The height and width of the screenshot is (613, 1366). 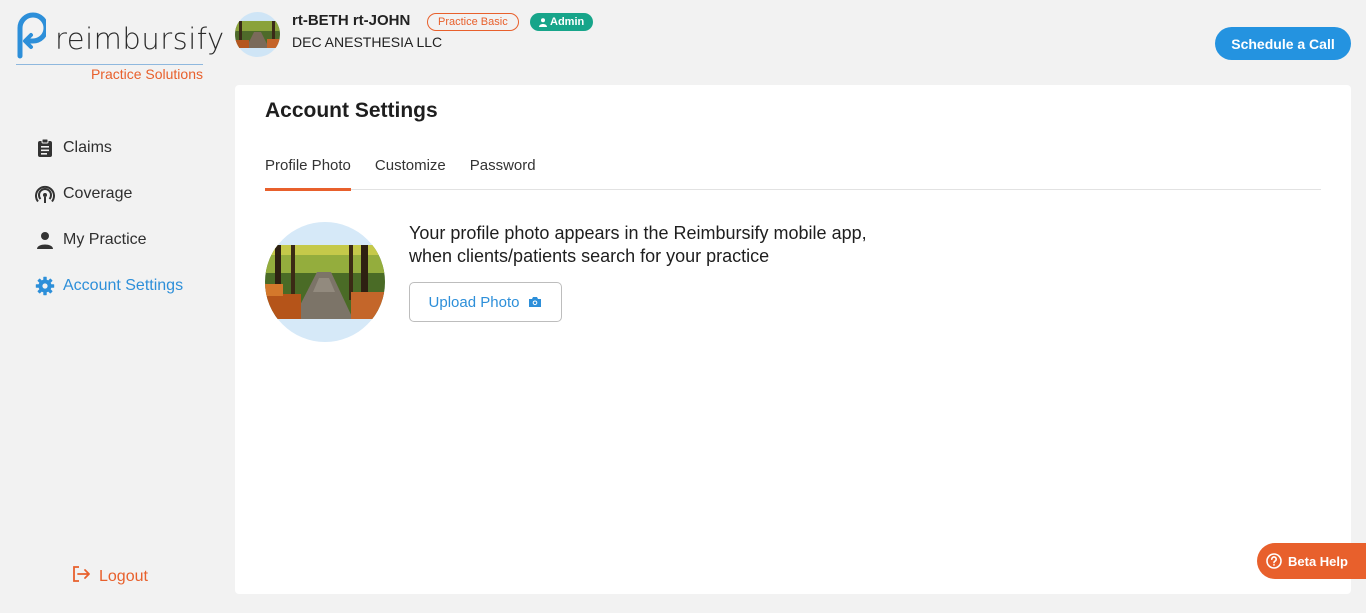 I want to click on sidebar-item-my-practice: My Practice, so click(x=129, y=240).